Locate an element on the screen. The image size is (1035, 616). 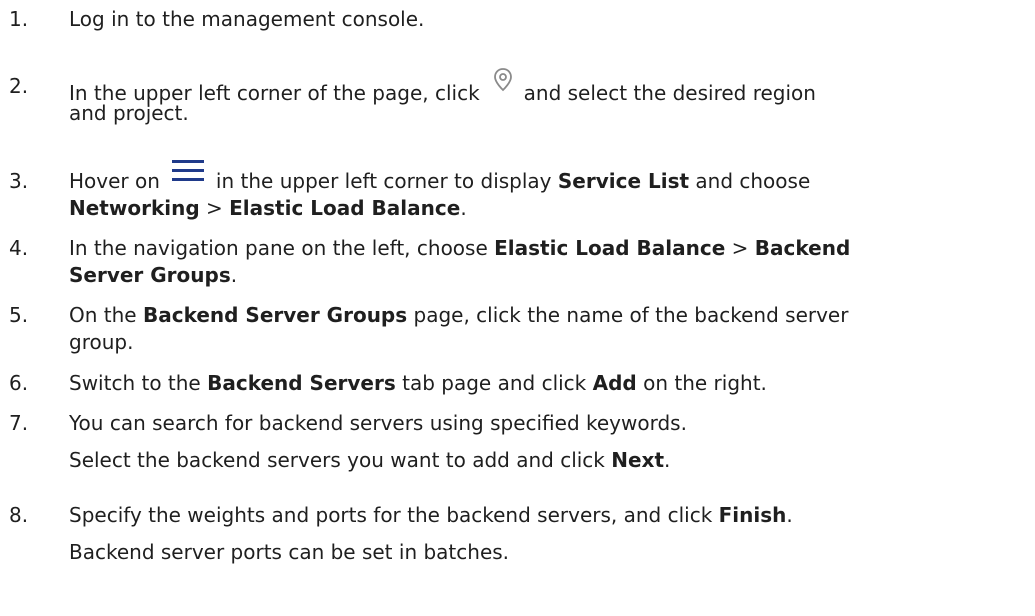
step-number: 4. is located at coordinates (19, 248).